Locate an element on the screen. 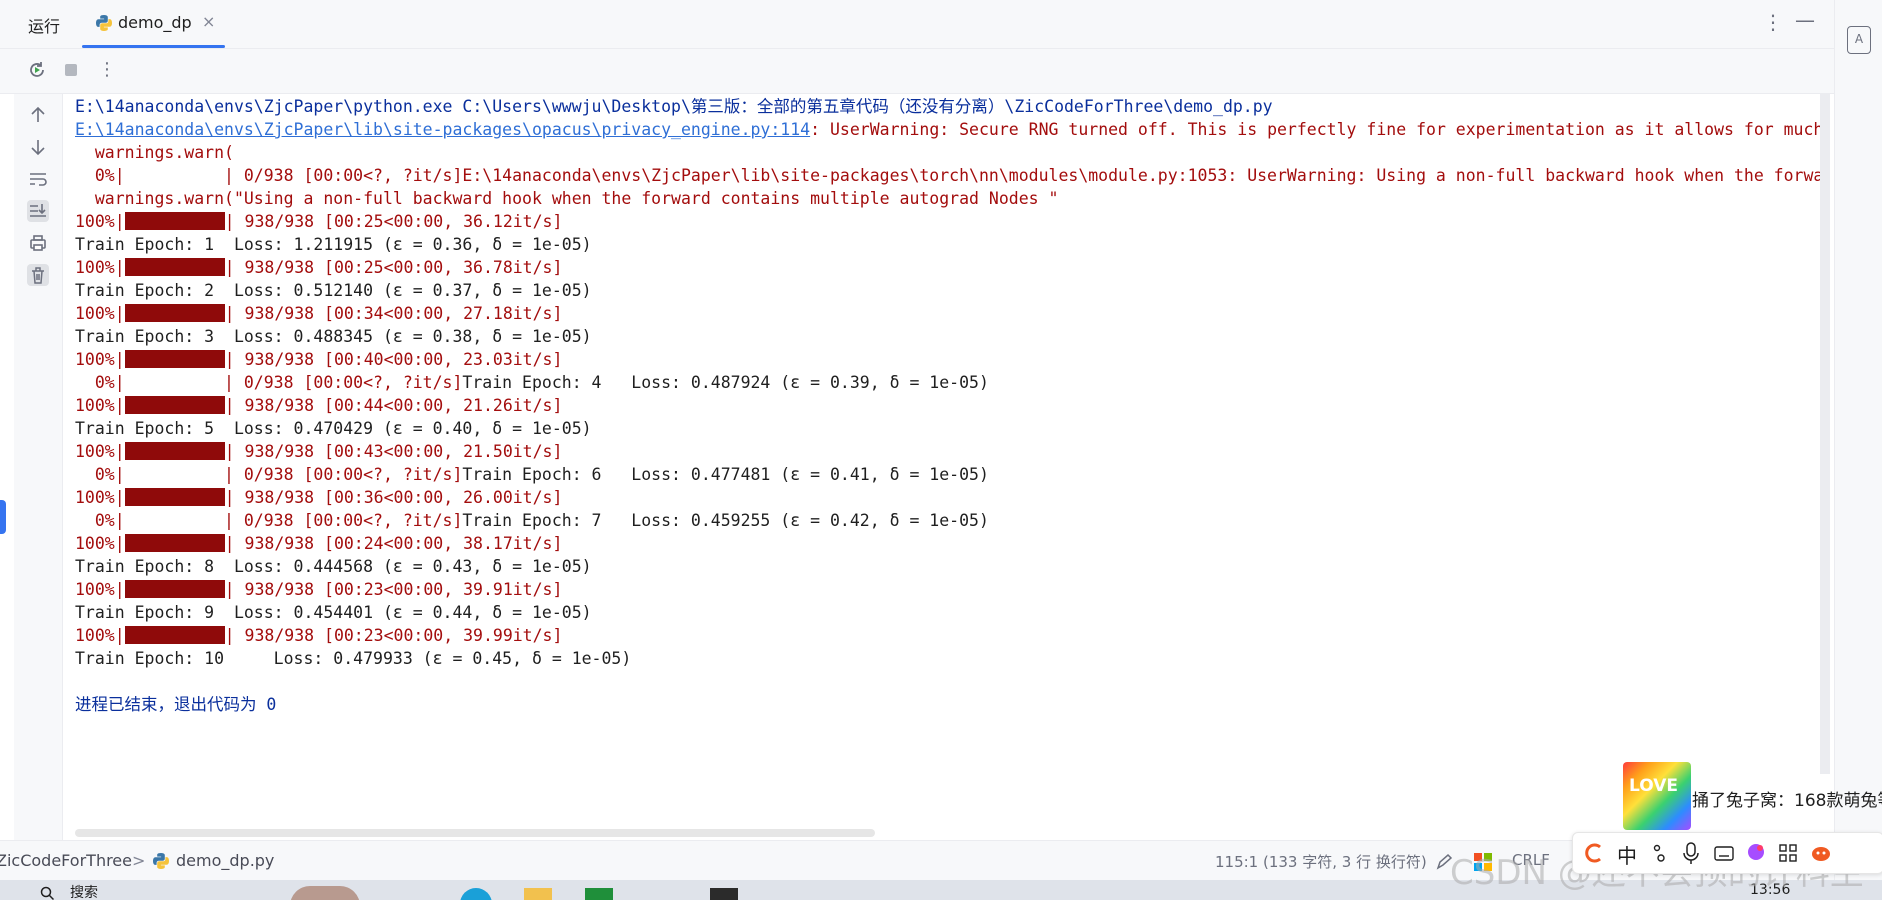 This screenshot has height=900, width=1882. ai-assistant-icon: A is located at coordinates (1859, 40).